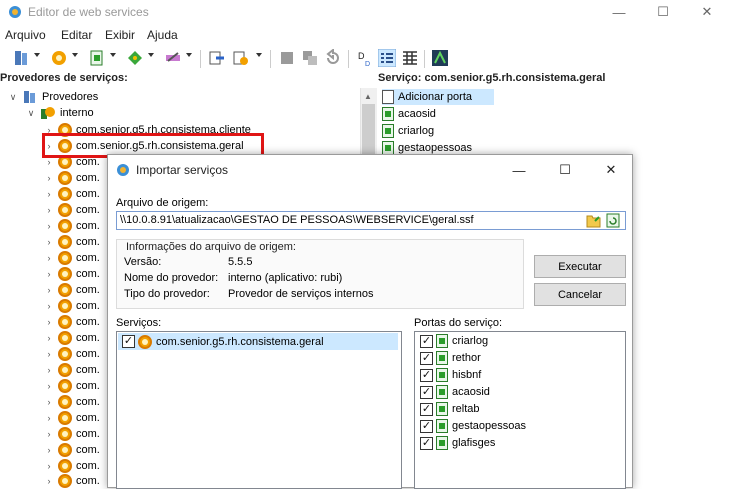 Image resolution: width=729 pixels, height=489 pixels. Describe the element at coordinates (594, 220) in the screenshot. I see `folder-open-icon` at that location.